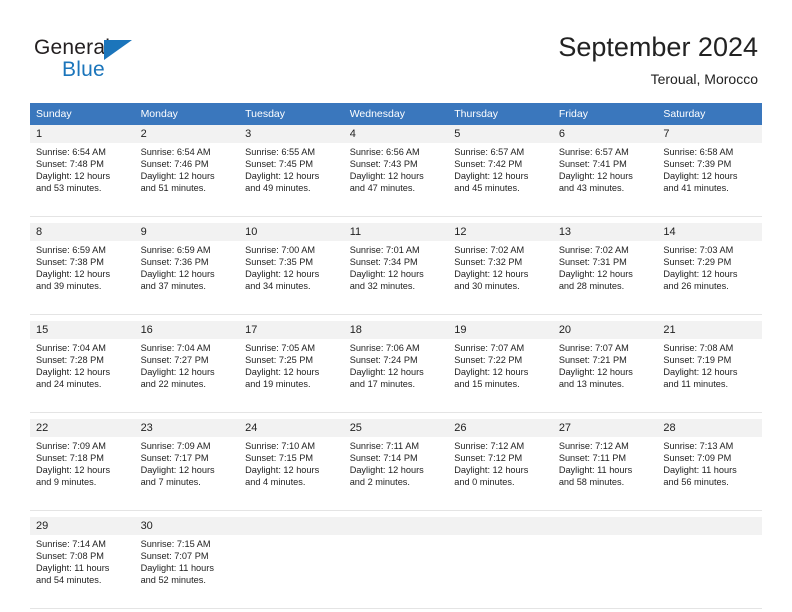  Describe the element at coordinates (134, 60) in the screenshot. I see `generalblue-logo: General Blue` at that location.